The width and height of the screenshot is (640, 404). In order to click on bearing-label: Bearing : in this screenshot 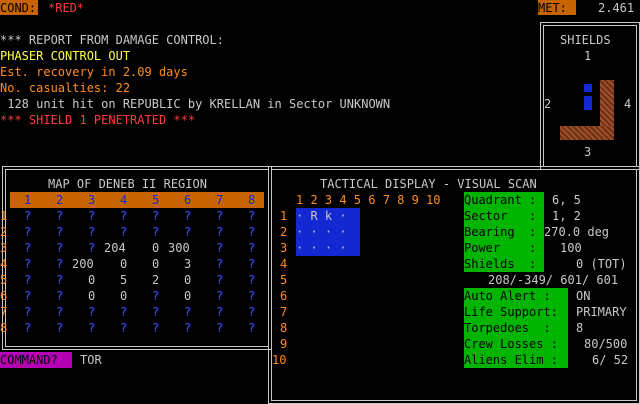, I will do `click(504, 232)`.